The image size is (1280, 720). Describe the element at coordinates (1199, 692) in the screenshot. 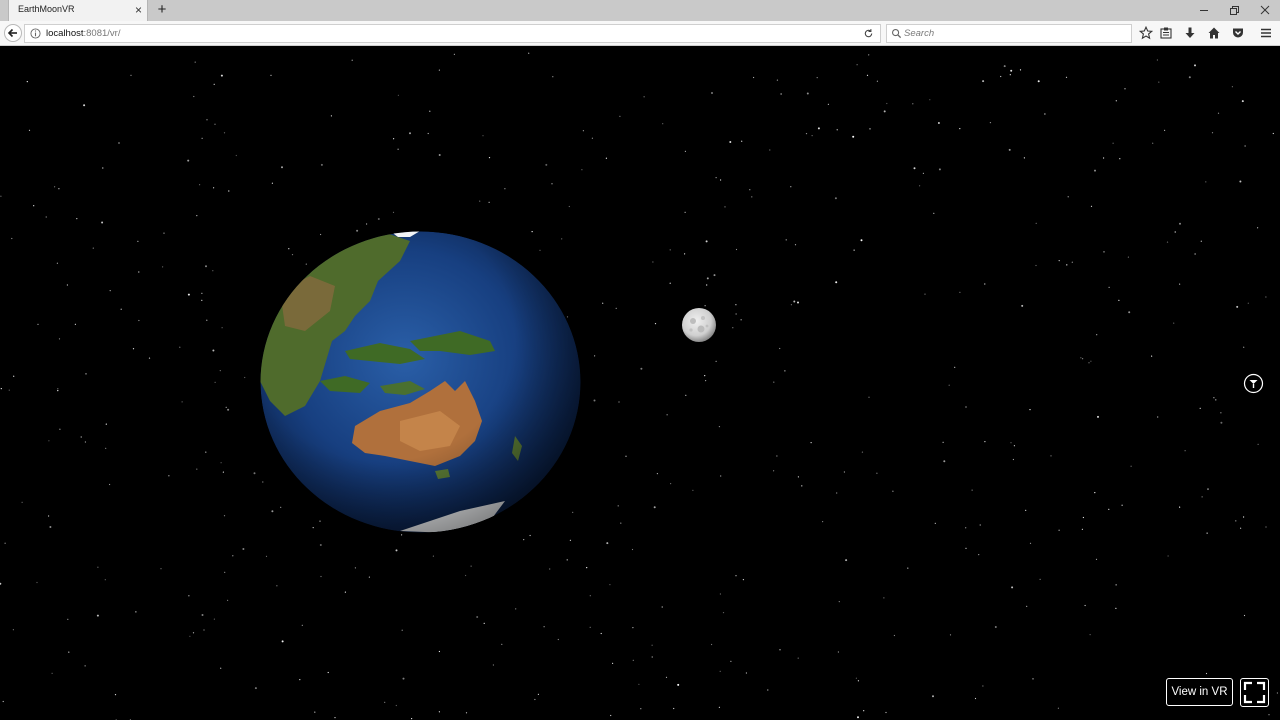

I see `view-in-vr-button: View in VR` at that location.